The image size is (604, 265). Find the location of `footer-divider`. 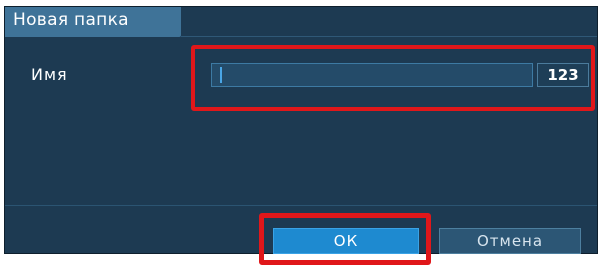

footer-divider is located at coordinates (301, 205).